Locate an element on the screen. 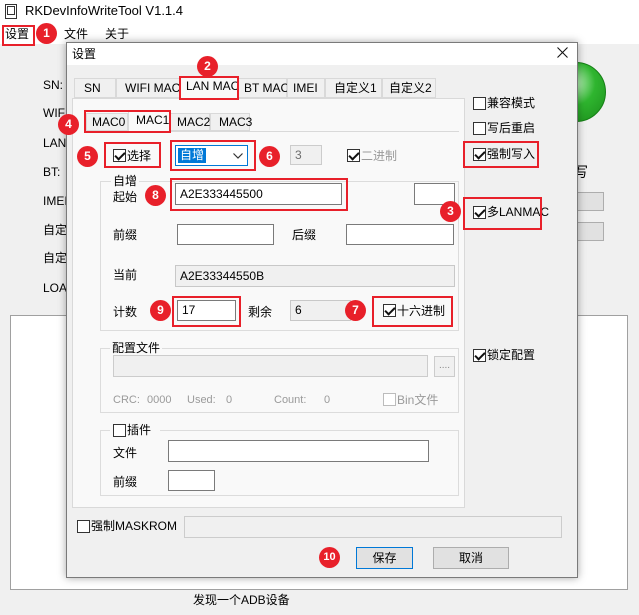  remaining-label: 剩余 is located at coordinates (260, 312).